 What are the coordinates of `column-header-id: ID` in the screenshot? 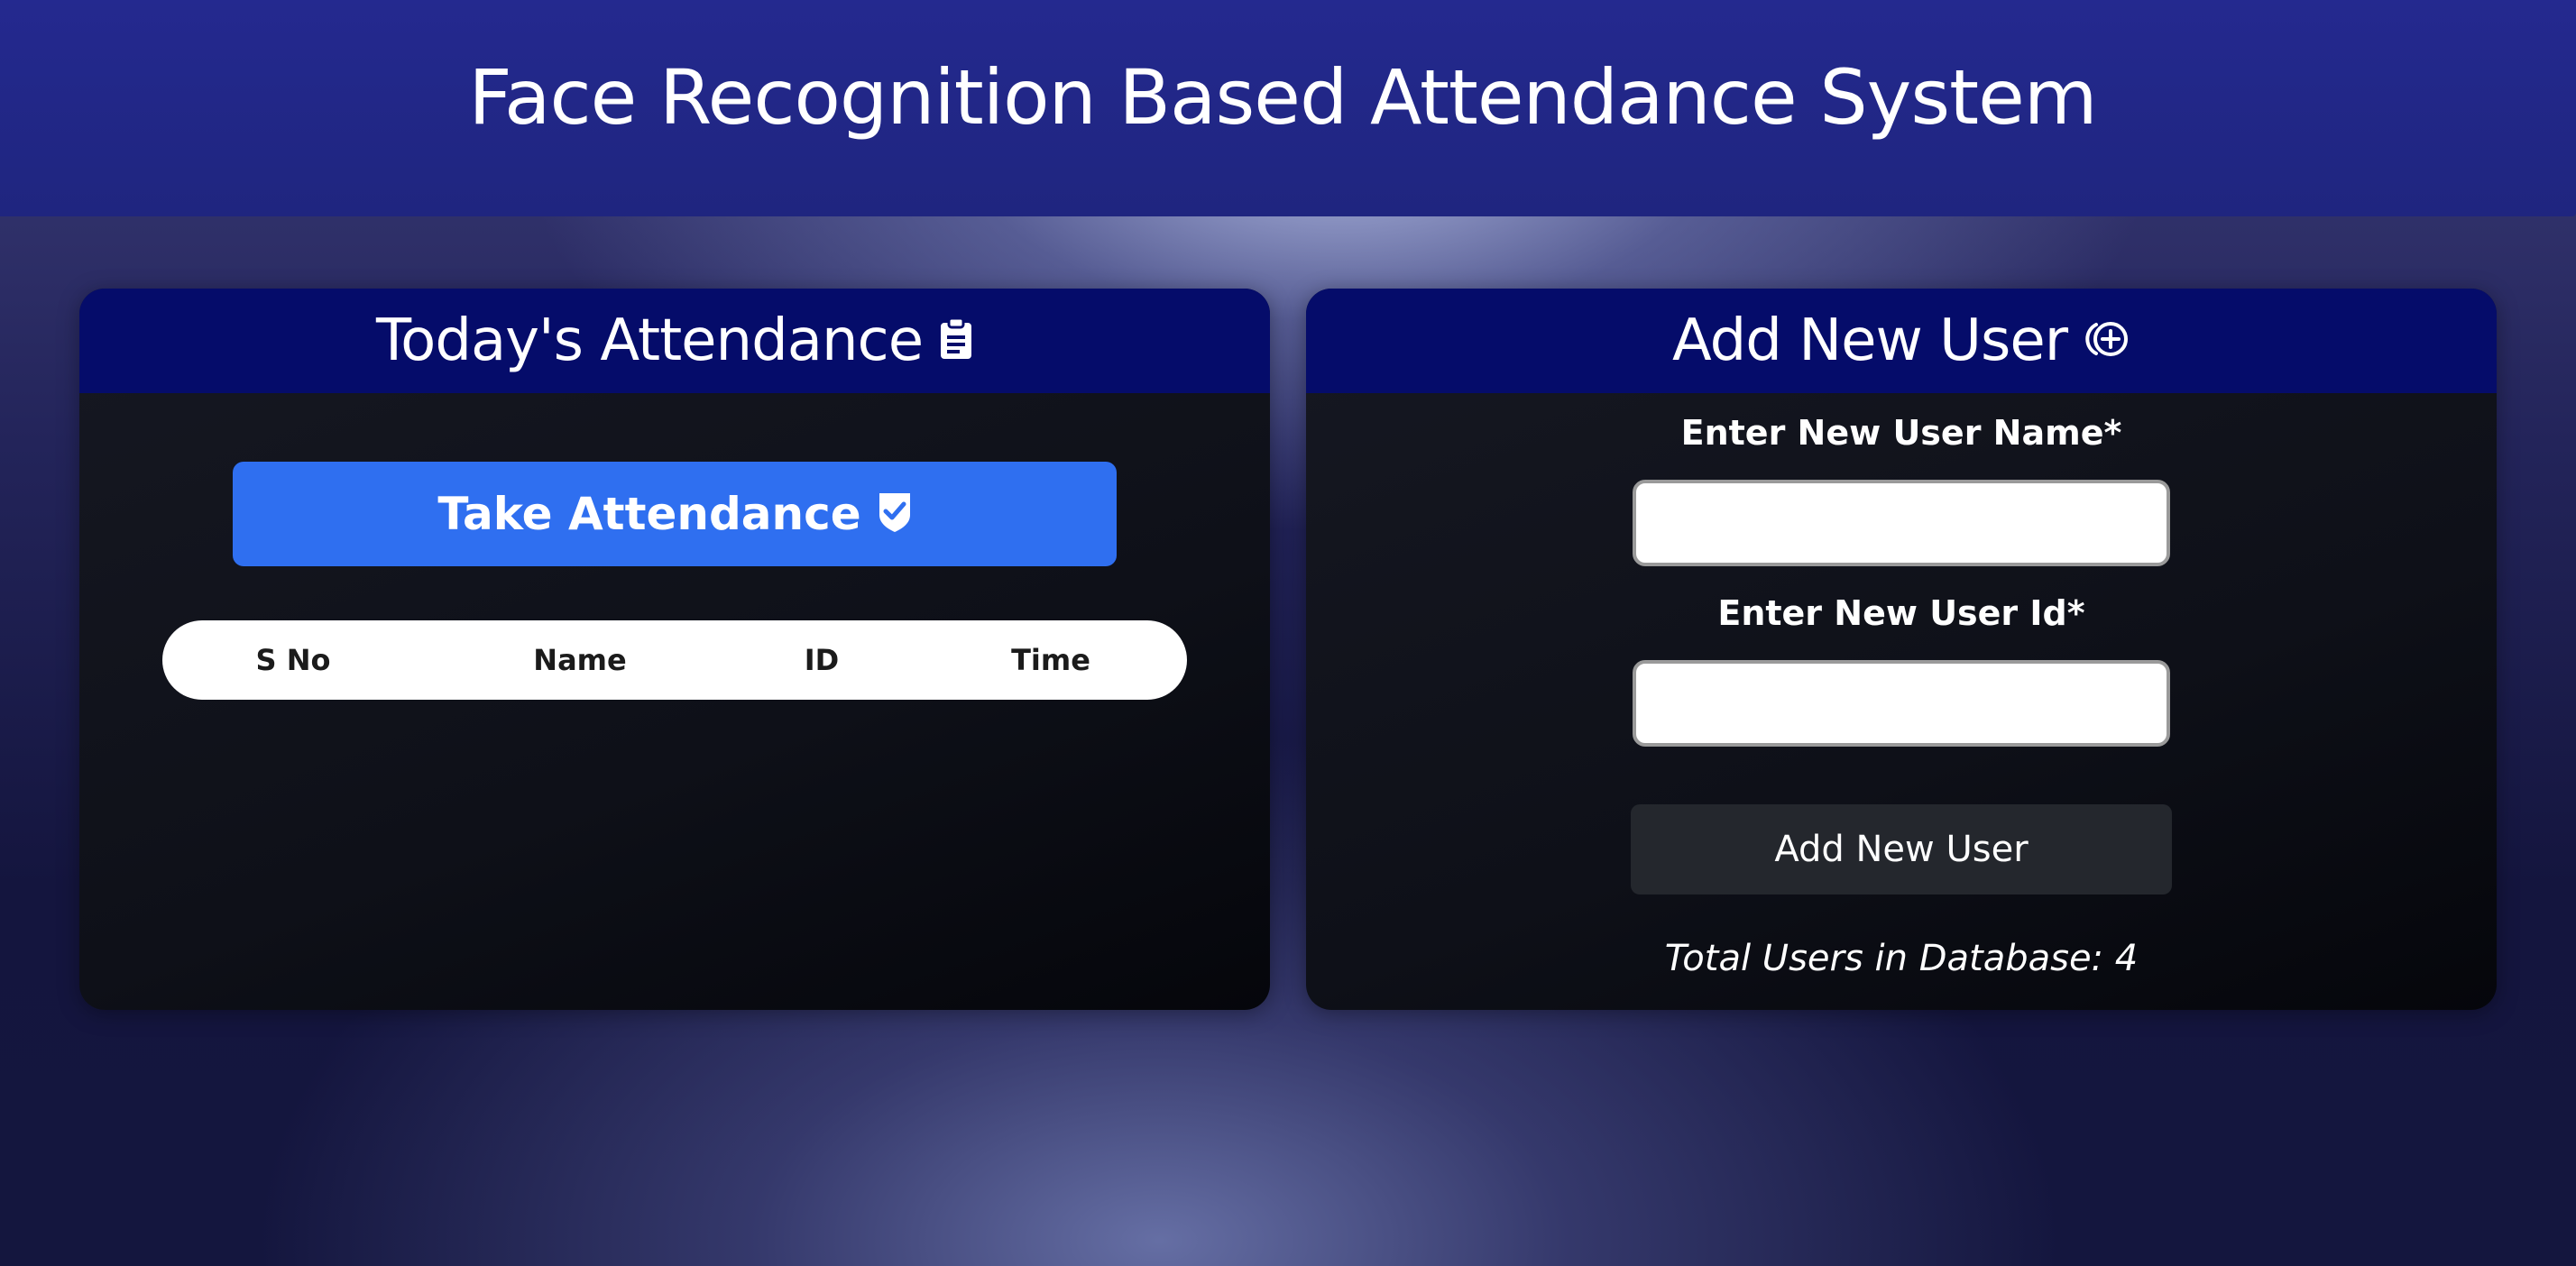 It's located at (822, 660).